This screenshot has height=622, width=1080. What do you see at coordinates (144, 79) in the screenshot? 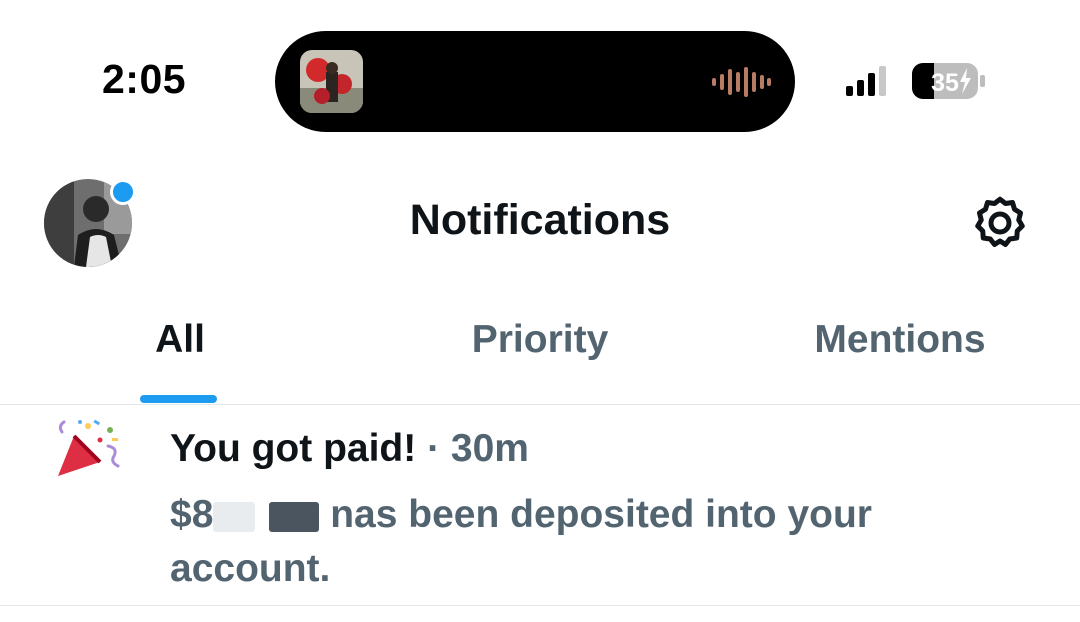
I see `status-time: 2:05` at bounding box center [144, 79].